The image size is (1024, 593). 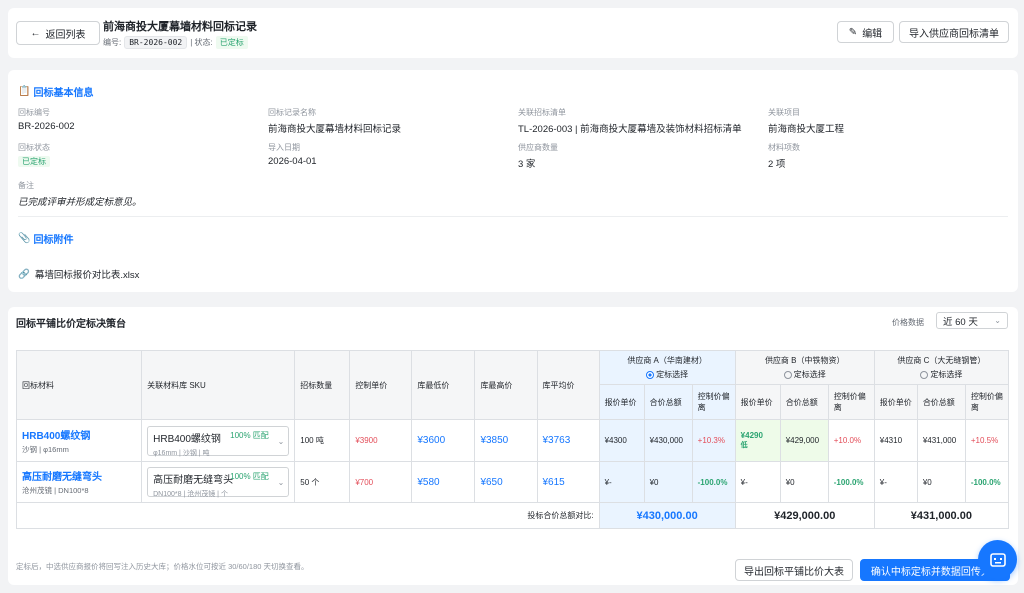 I want to click on material-name: HRB400螺纹钢, so click(x=79, y=434).